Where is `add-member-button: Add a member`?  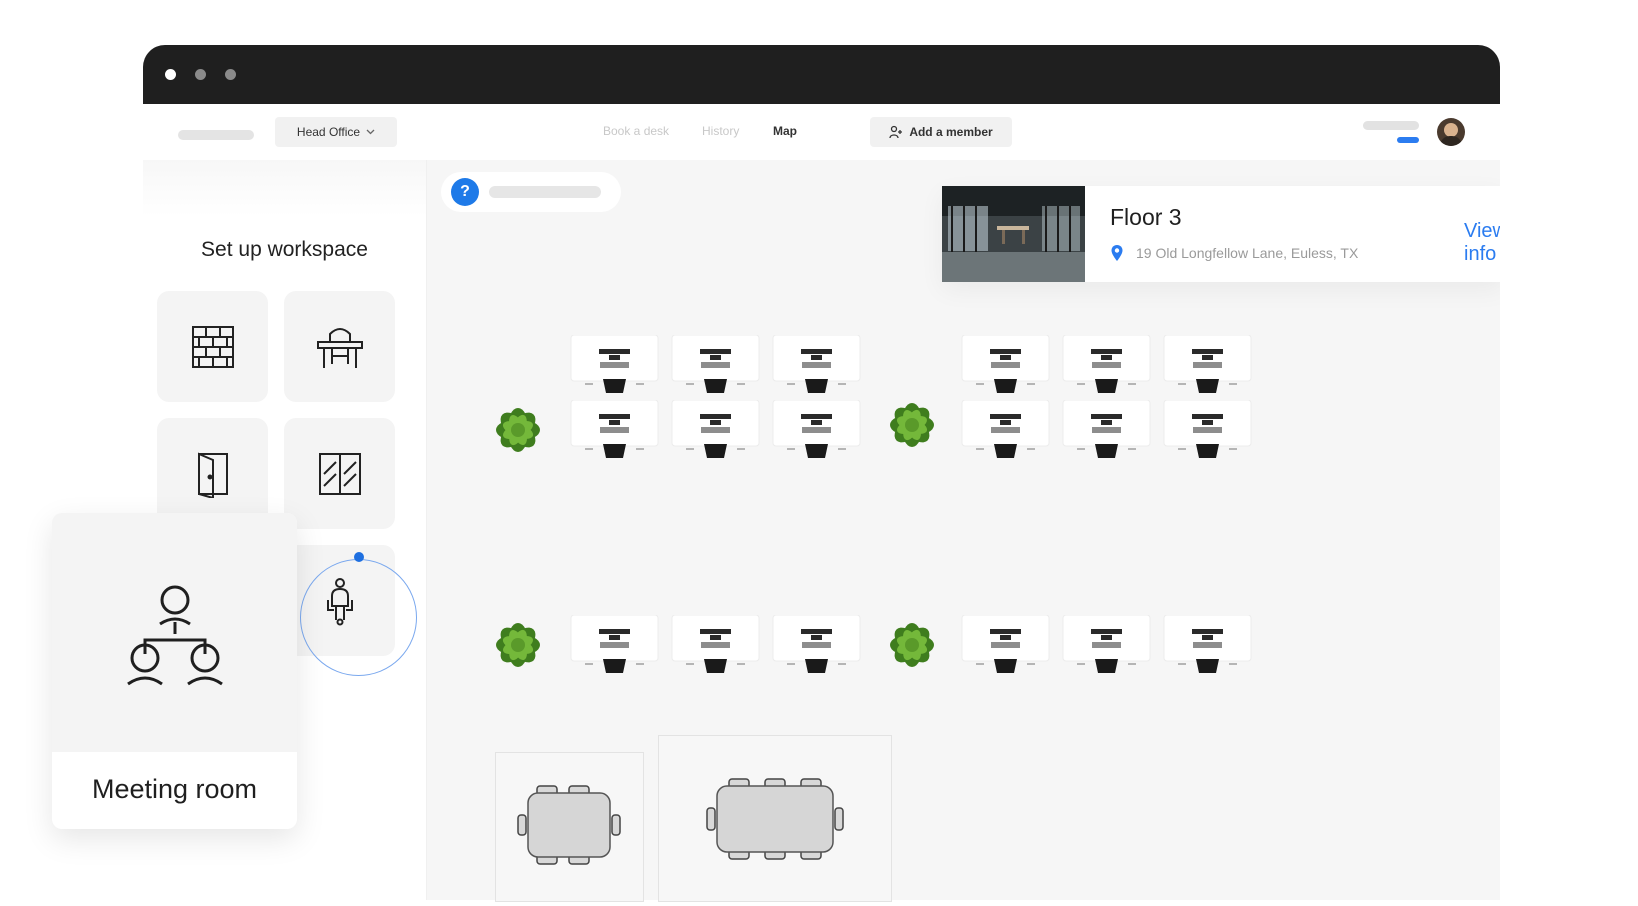 add-member-button: Add a member is located at coordinates (941, 132).